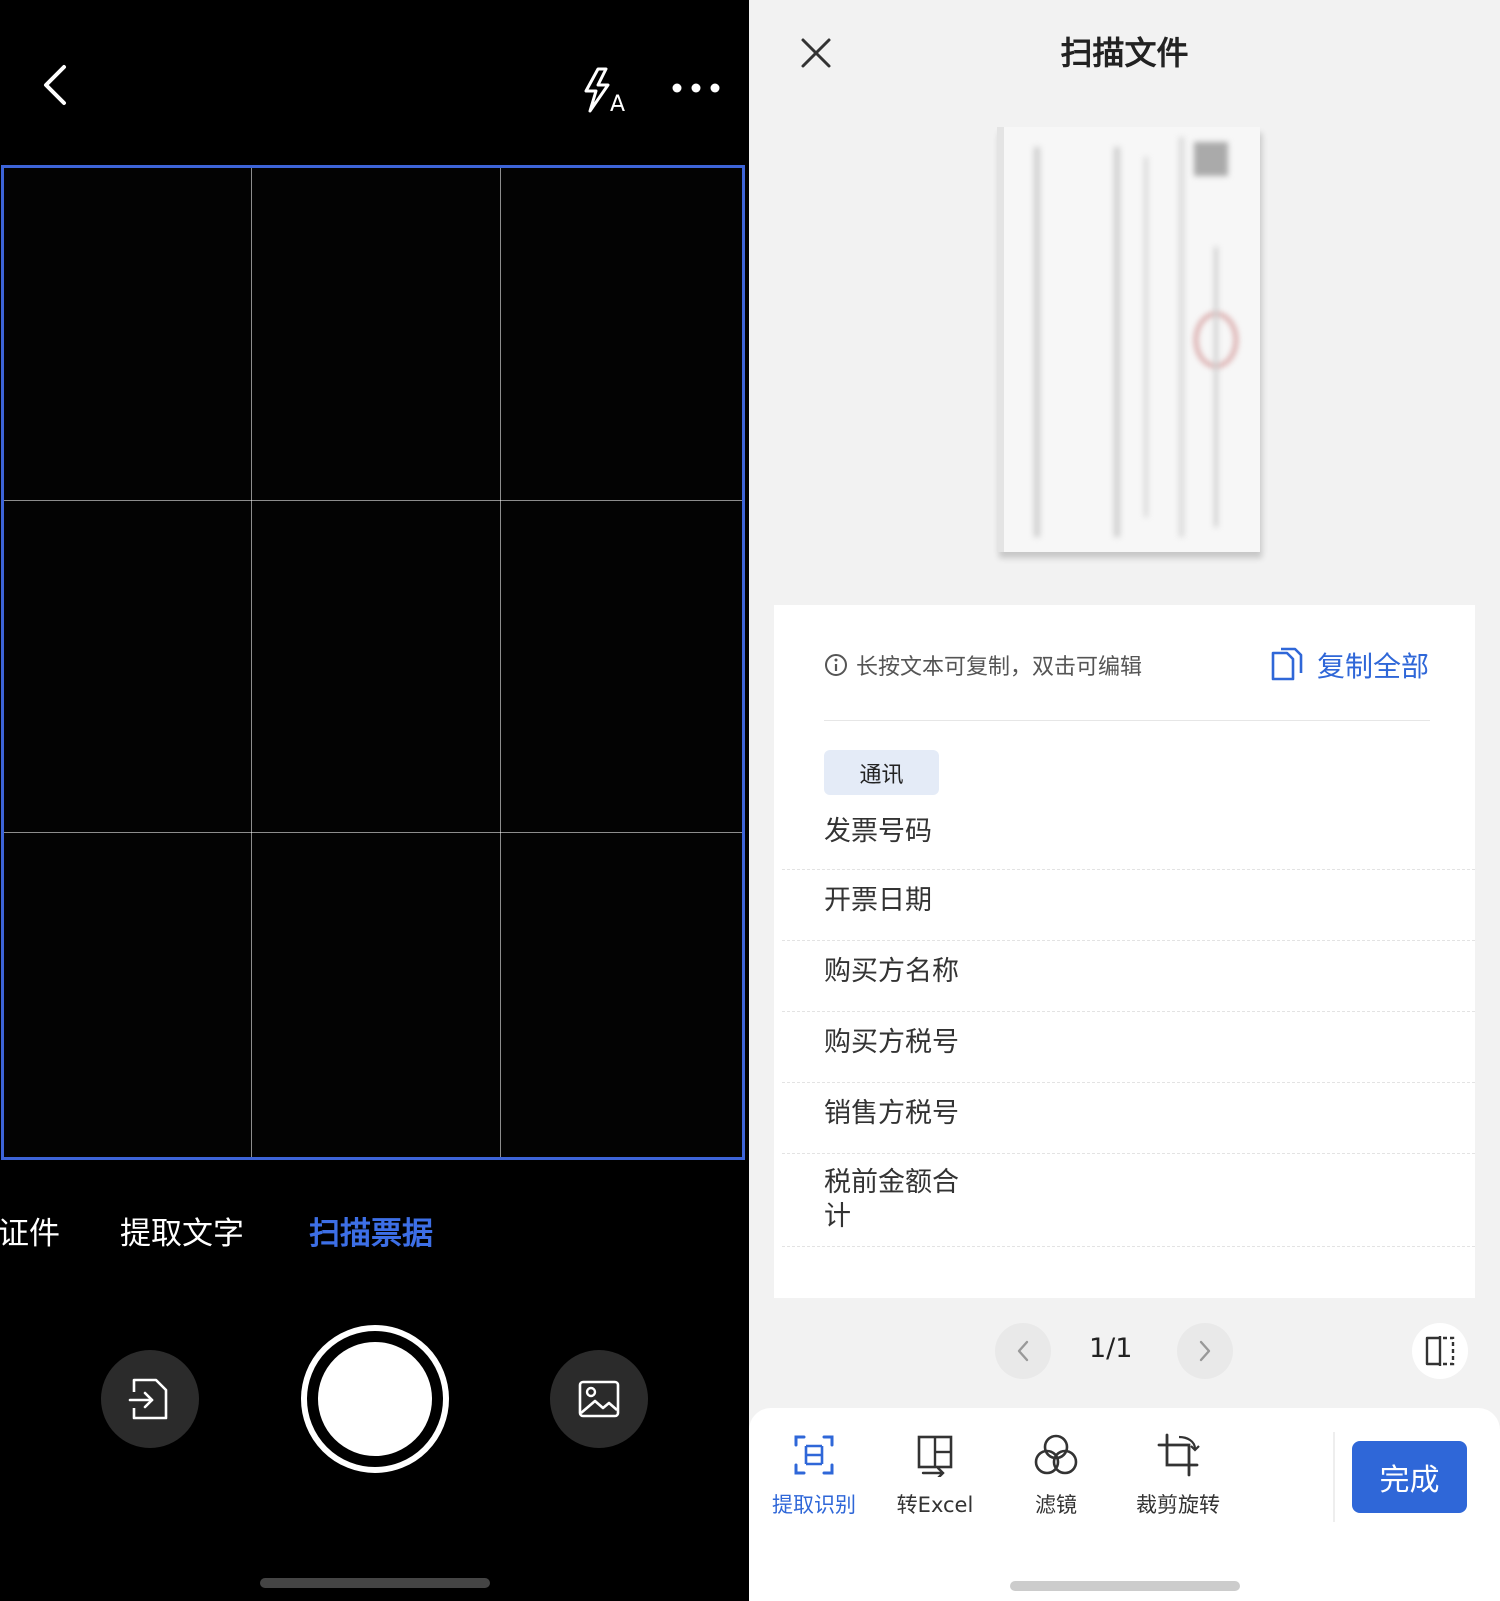 The width and height of the screenshot is (1500, 1601). Describe the element at coordinates (182, 1230) in the screenshot. I see `mode-extract-text: 提取文字` at that location.